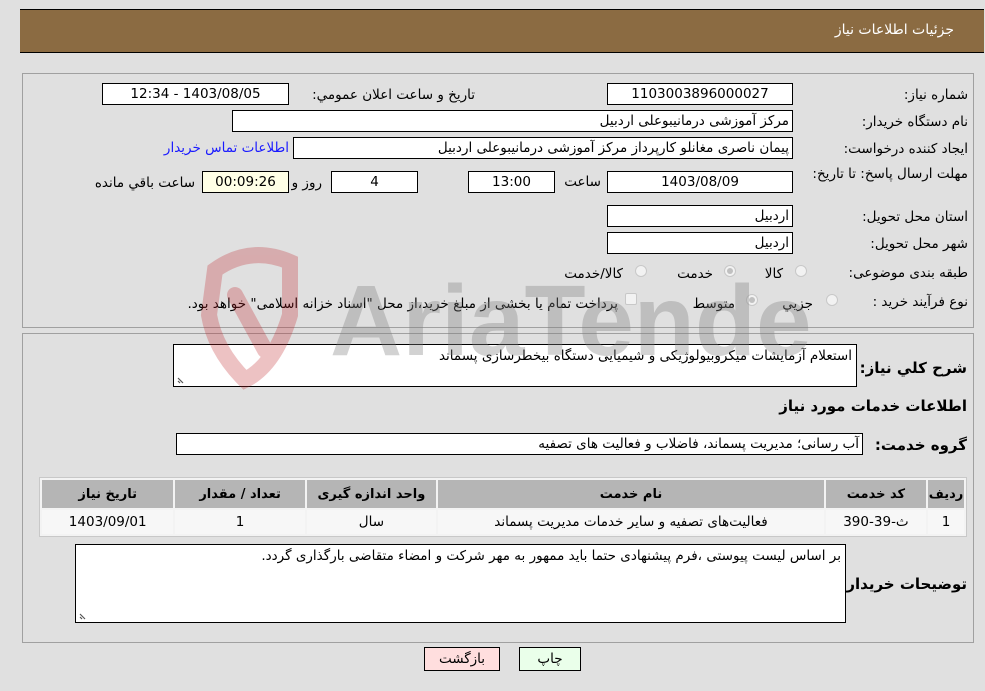  Describe the element at coordinates (245, 182) in the screenshot. I see `remaining-time-field: 00:09:26` at that location.